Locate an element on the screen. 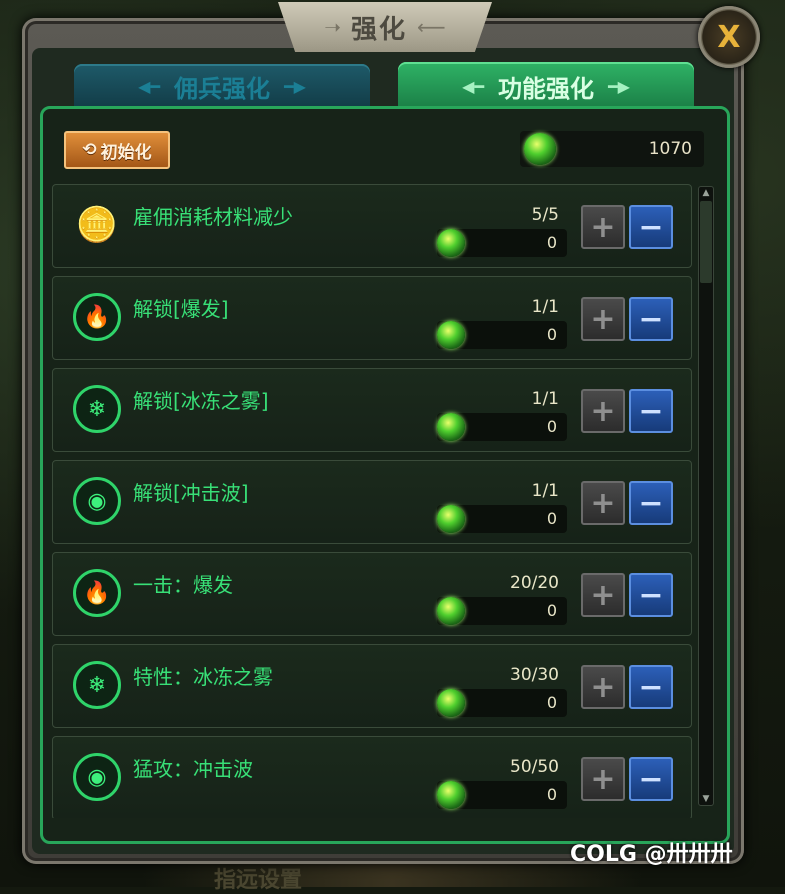 The height and width of the screenshot is (894, 785). list-item: ◉ 解锁[冲击波] 1/1 0 + − is located at coordinates (372, 502).